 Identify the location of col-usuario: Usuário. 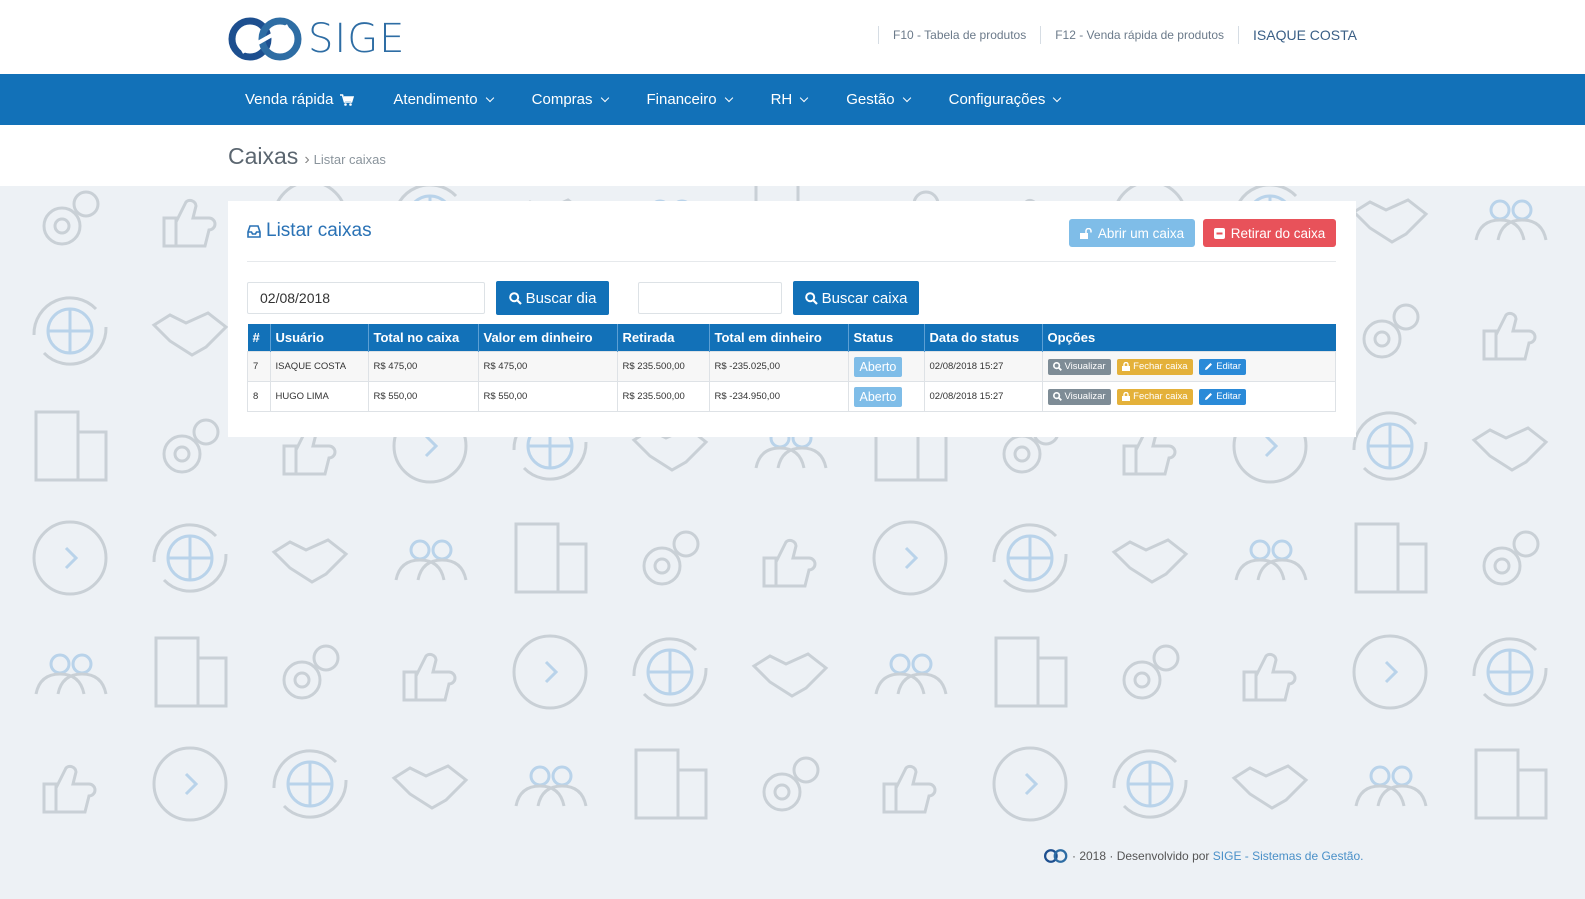
(319, 338).